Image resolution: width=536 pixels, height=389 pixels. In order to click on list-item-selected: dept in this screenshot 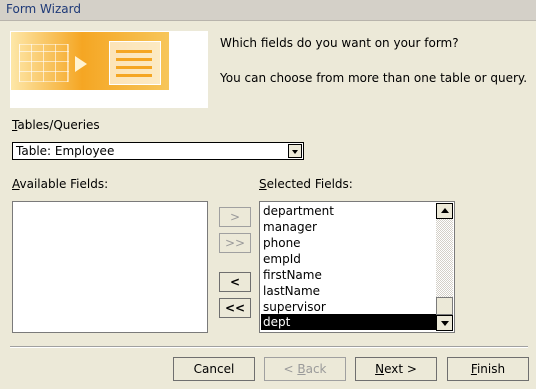, I will do `click(349, 322)`.